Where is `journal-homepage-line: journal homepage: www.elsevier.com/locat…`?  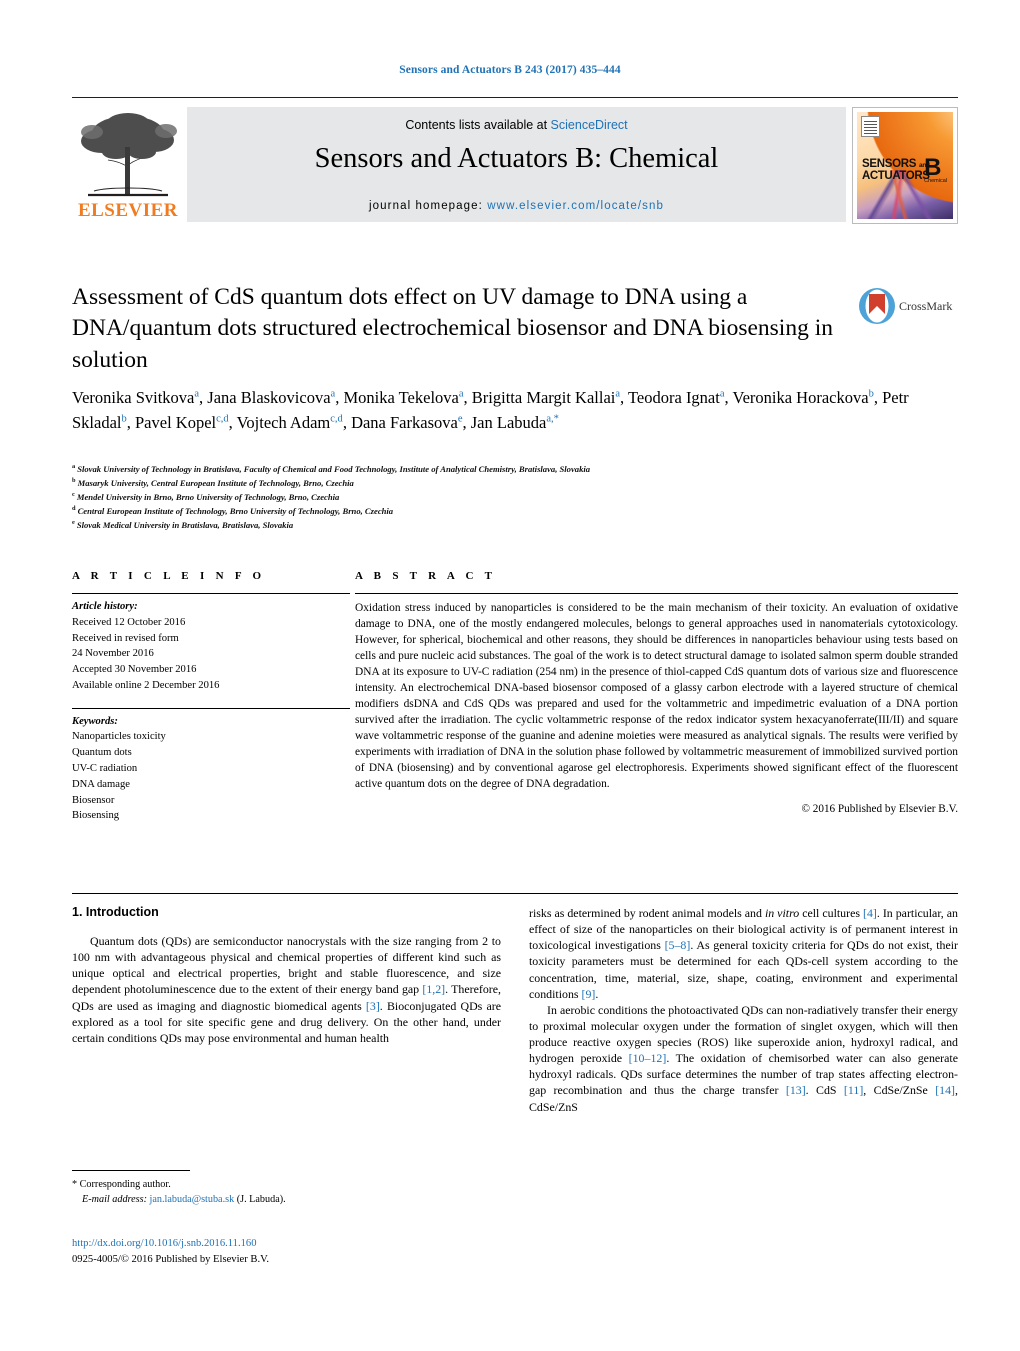 journal-homepage-line: journal homepage: www.elsevier.com/locat… is located at coordinates (516, 206).